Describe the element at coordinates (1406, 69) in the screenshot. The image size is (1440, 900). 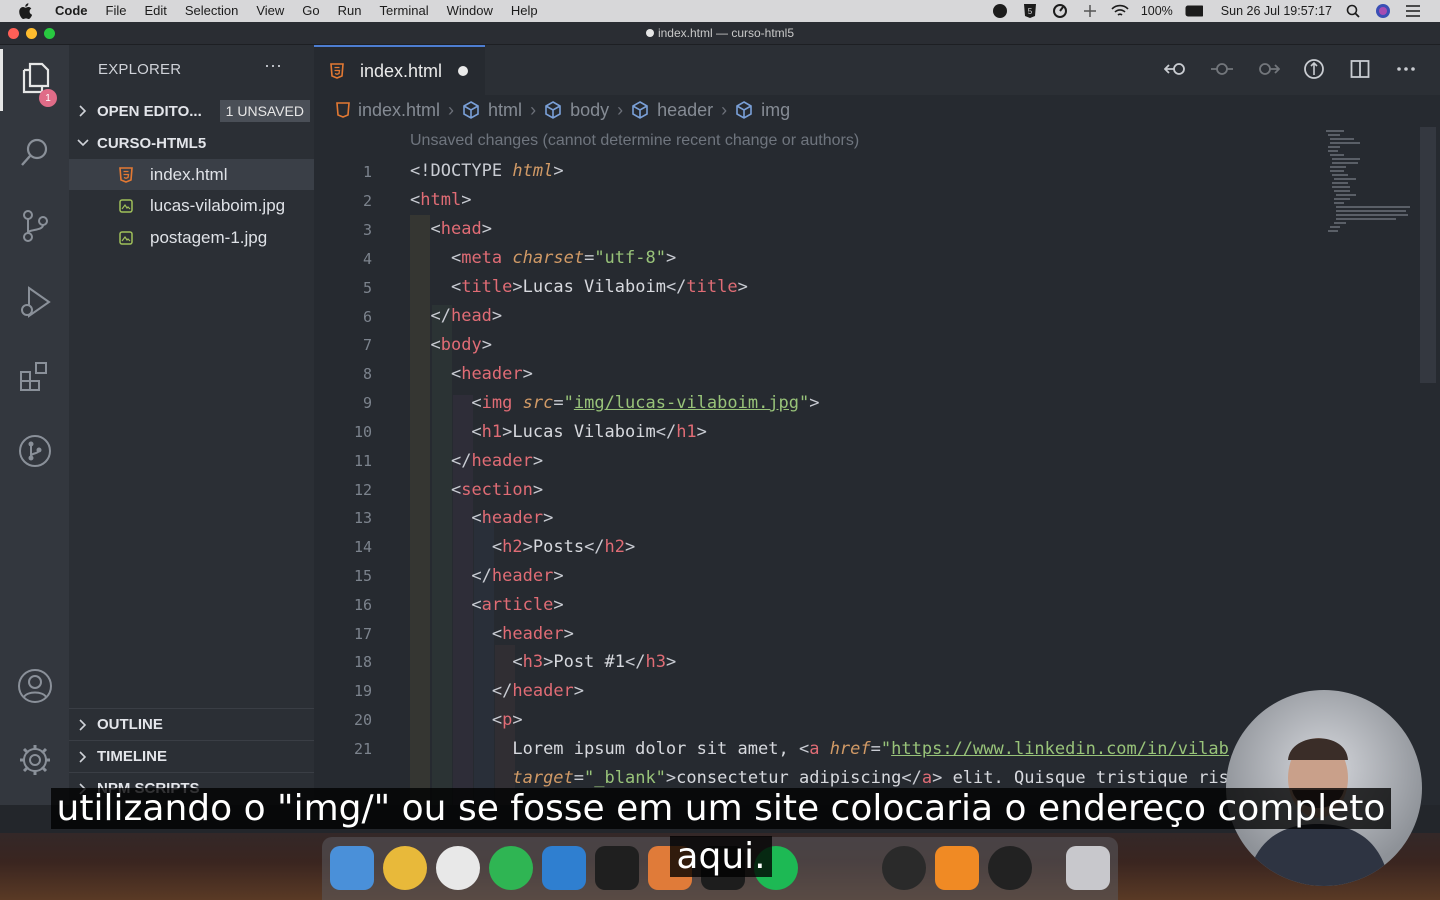
I see `more-actions-icon` at that location.